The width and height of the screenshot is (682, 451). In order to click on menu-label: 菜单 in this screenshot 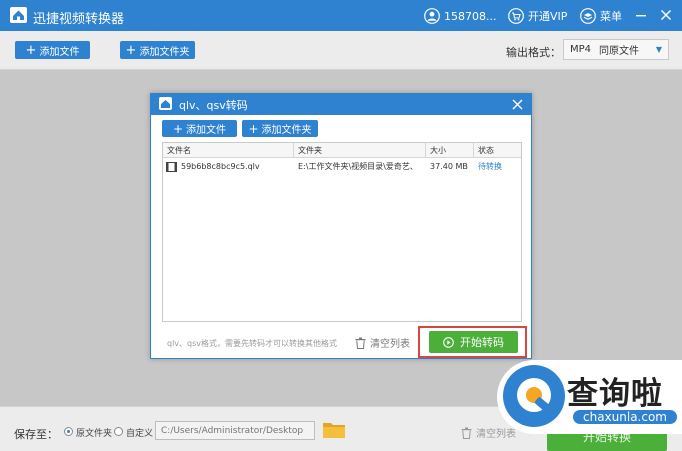, I will do `click(611, 16)`.